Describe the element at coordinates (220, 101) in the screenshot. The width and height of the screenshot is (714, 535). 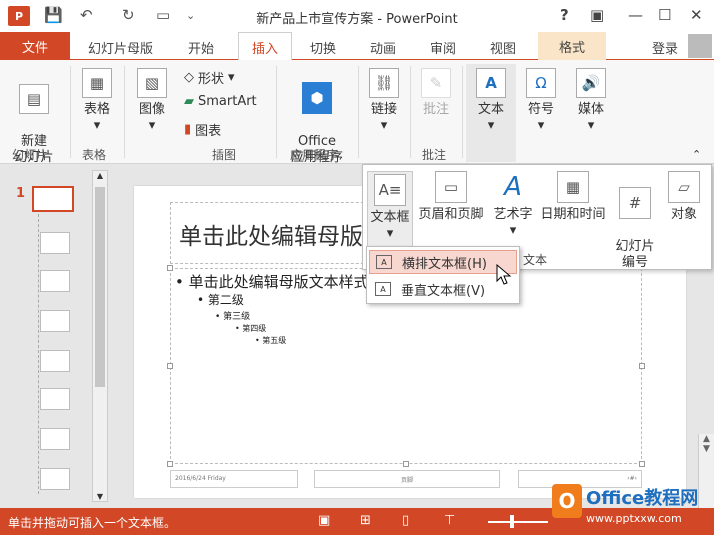
I see `smartart-button: ▰ SmartArt` at that location.